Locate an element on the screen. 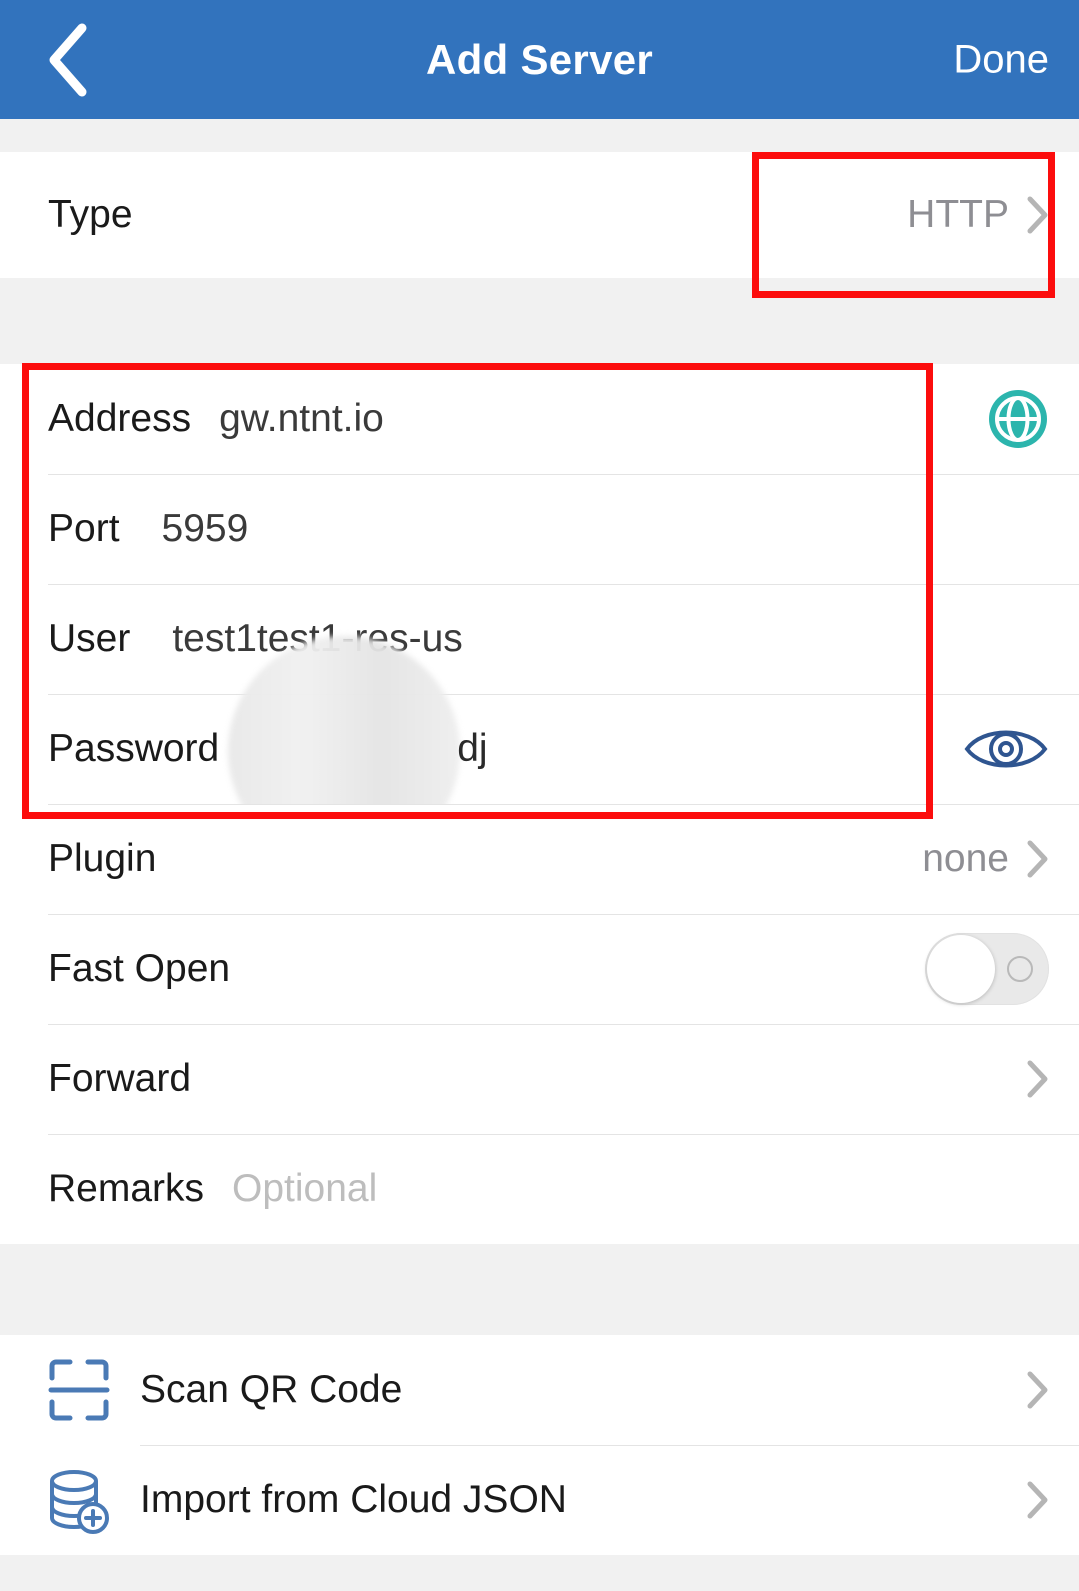 The image size is (1079, 1591). row-fast-open: Fast Open is located at coordinates (539, 969).